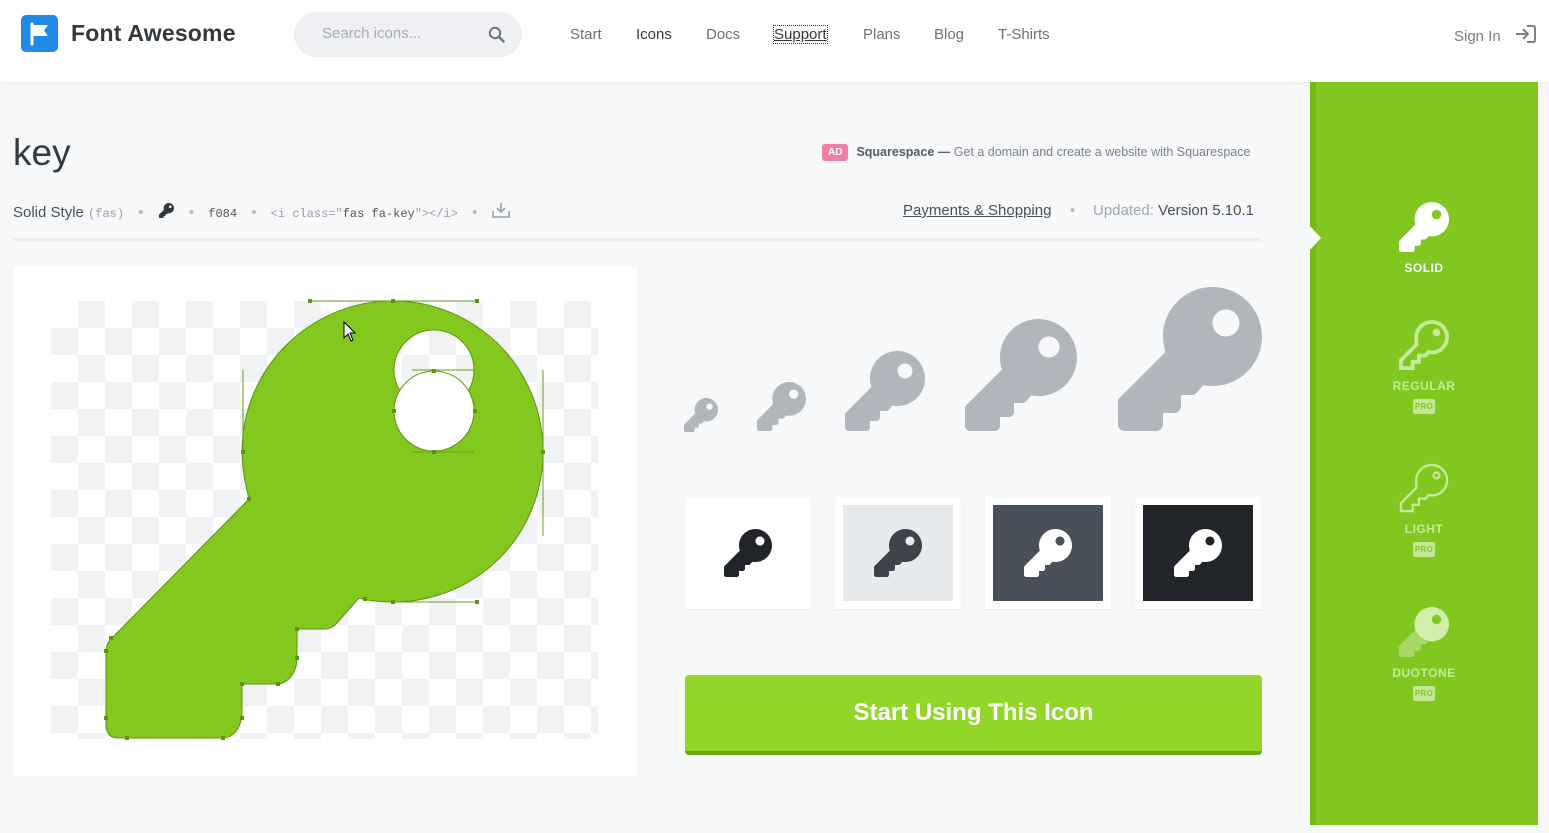  I want to click on swatch-black-bg, so click(1198, 553).